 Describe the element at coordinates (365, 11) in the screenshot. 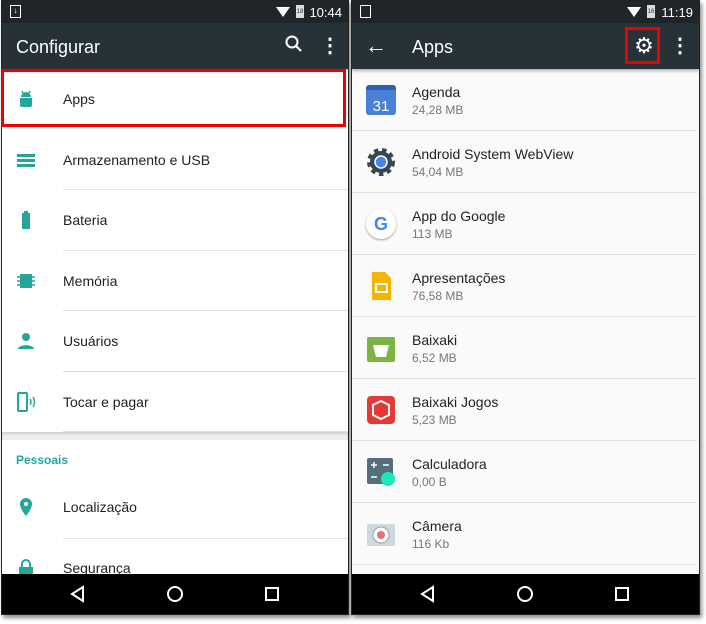

I see `image-notification-icon` at that location.